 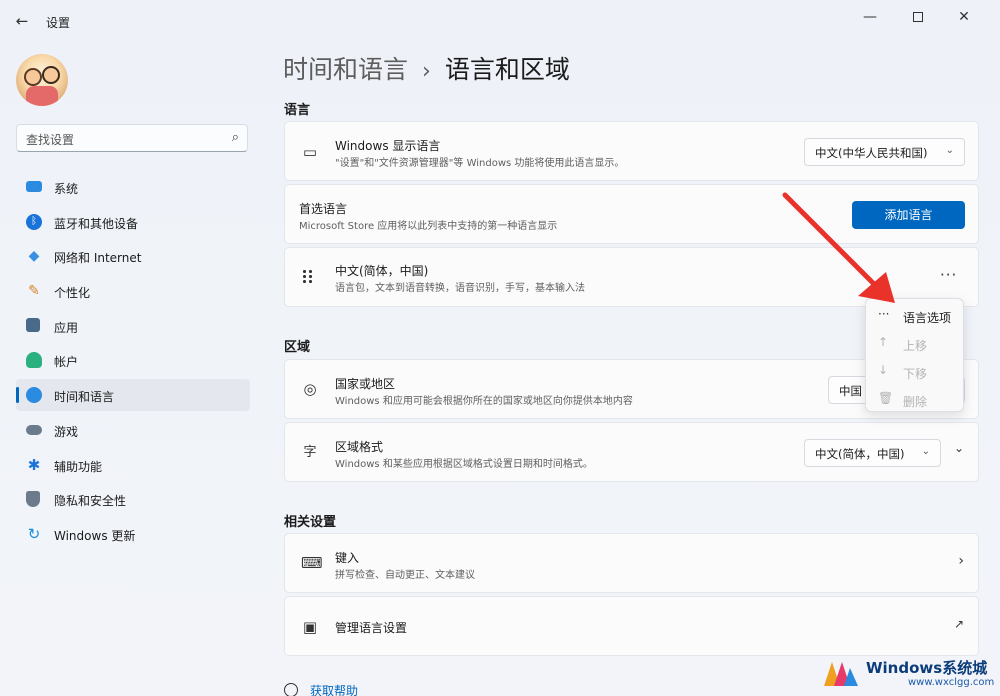 I want to click on section-heading-language: 语言, so click(x=297, y=110).